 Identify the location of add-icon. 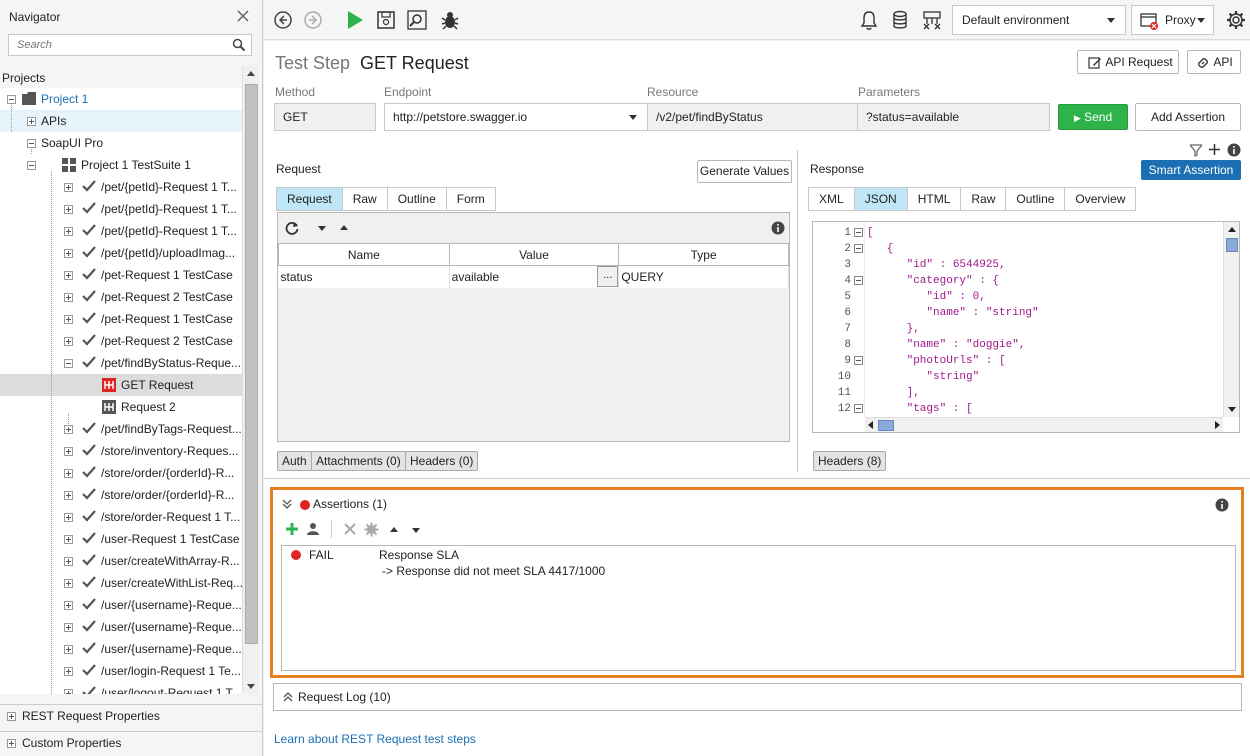
(1214, 149).